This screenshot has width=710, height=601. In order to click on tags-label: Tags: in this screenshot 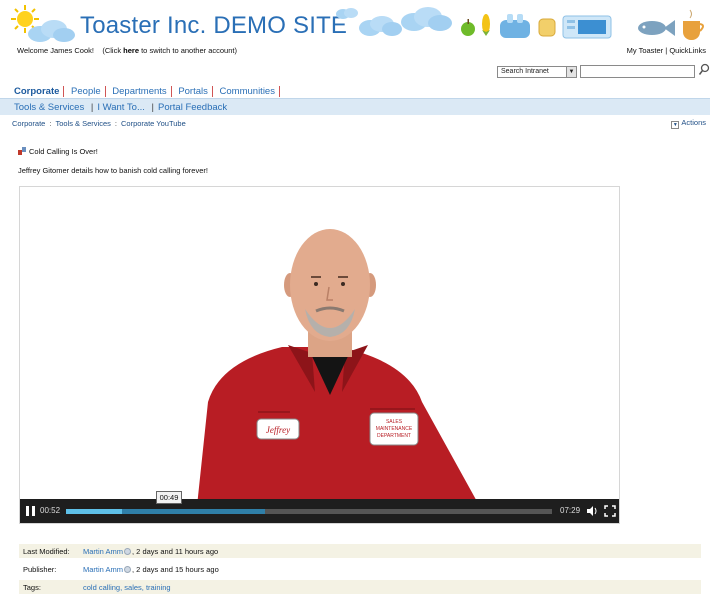, I will do `click(32, 587)`.